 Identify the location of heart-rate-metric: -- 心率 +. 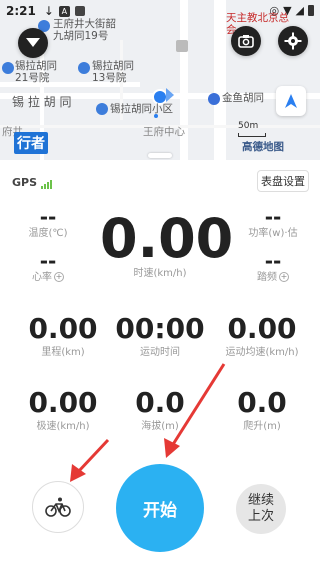
(48, 267).